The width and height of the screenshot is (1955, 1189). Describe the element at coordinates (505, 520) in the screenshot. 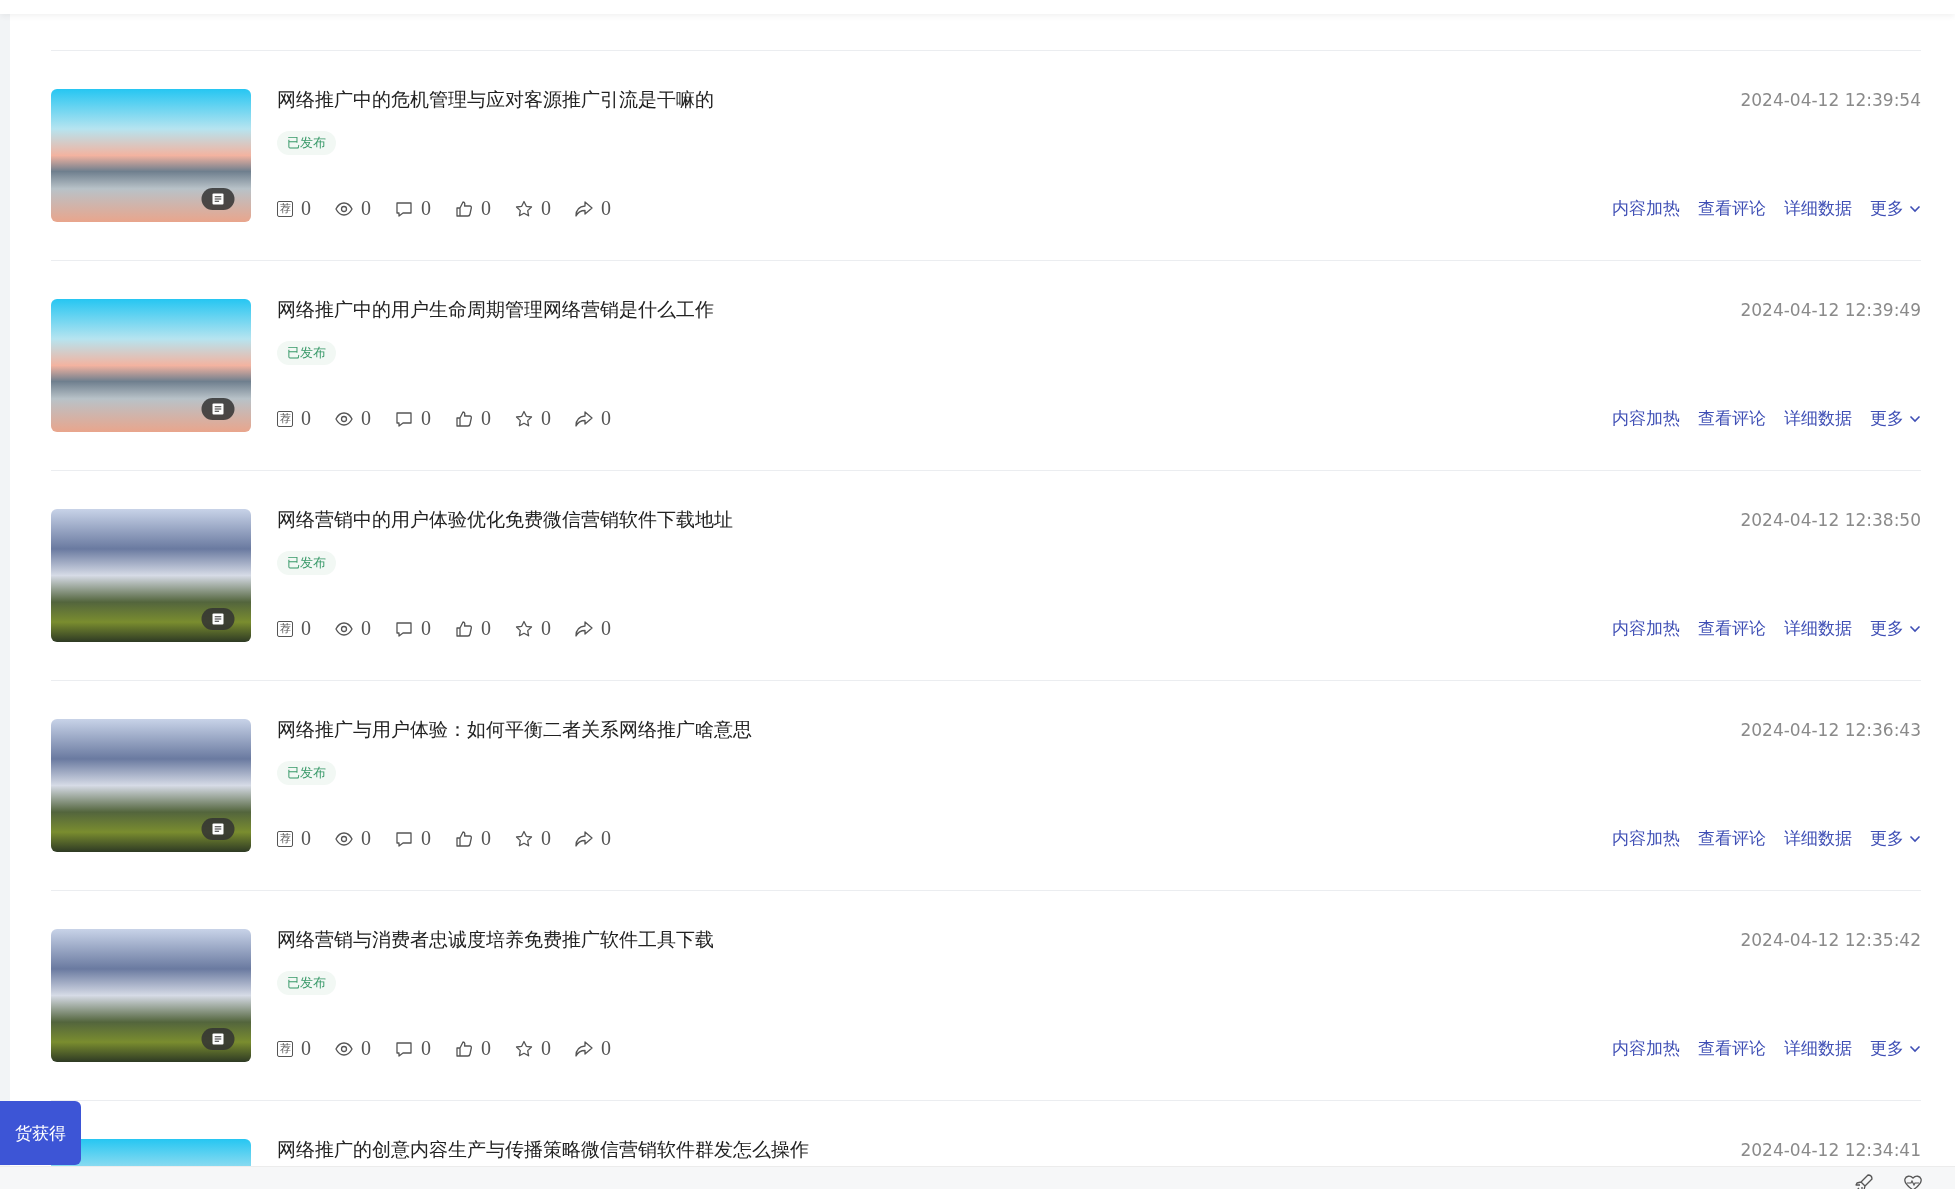

I see `article-title: 网络营销中的用户体验优化免费微信营销软件下载地址` at that location.